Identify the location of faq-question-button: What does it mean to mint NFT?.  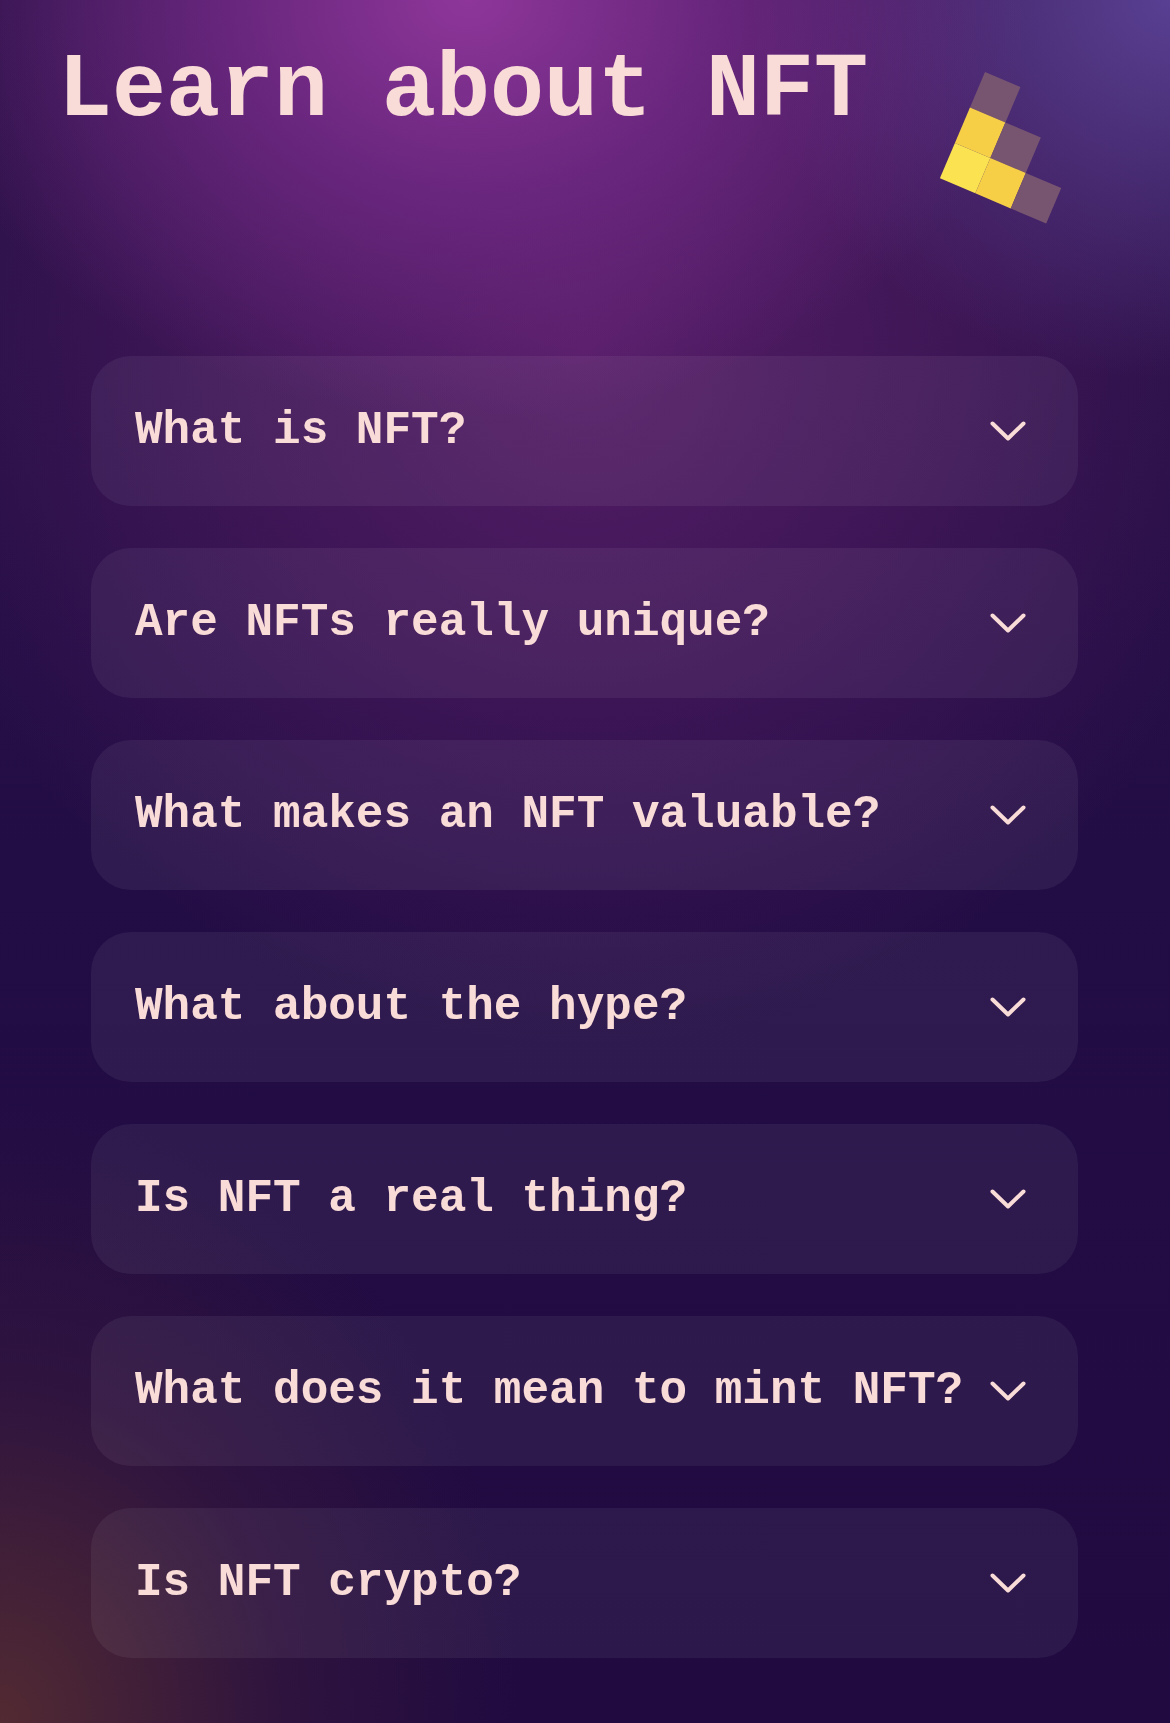
(584, 1391).